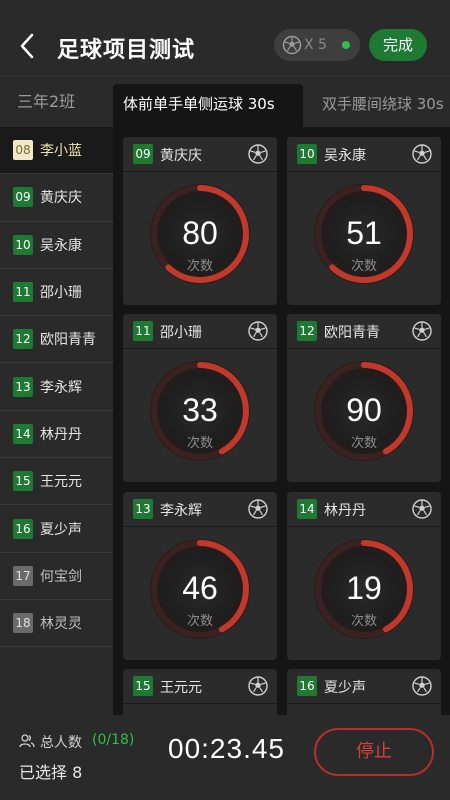 The image size is (450, 800). I want to click on sidebar-student-item: 10 吴永康, so click(56, 245).